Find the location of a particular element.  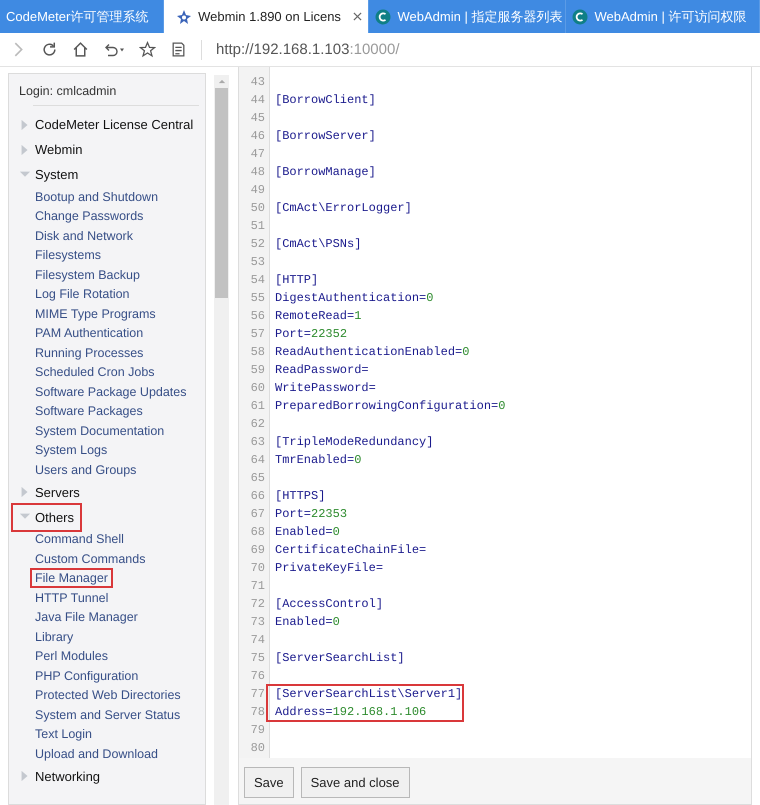

save-and-close-button: Save and close is located at coordinates (355, 782).